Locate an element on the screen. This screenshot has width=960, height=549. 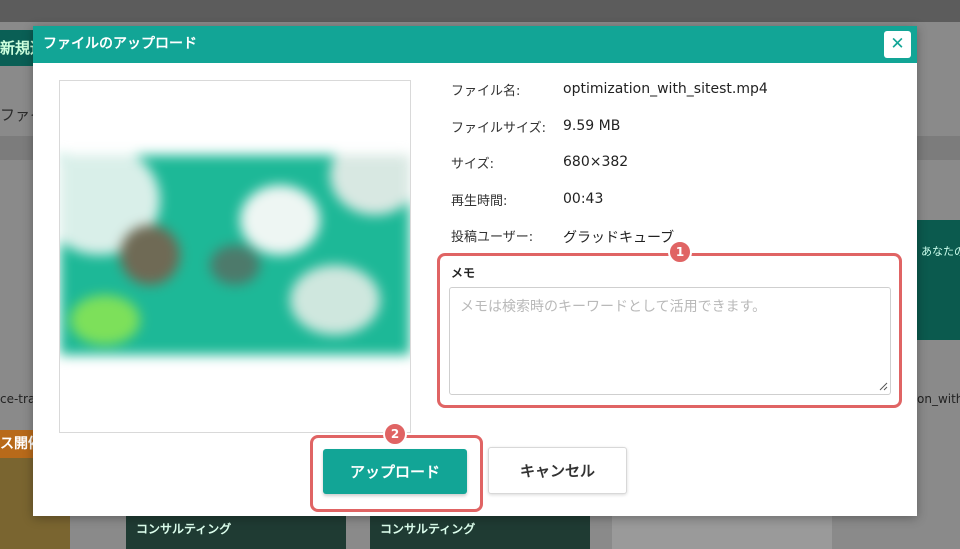
info-label-duration: 再生時間: is located at coordinates (479, 201).